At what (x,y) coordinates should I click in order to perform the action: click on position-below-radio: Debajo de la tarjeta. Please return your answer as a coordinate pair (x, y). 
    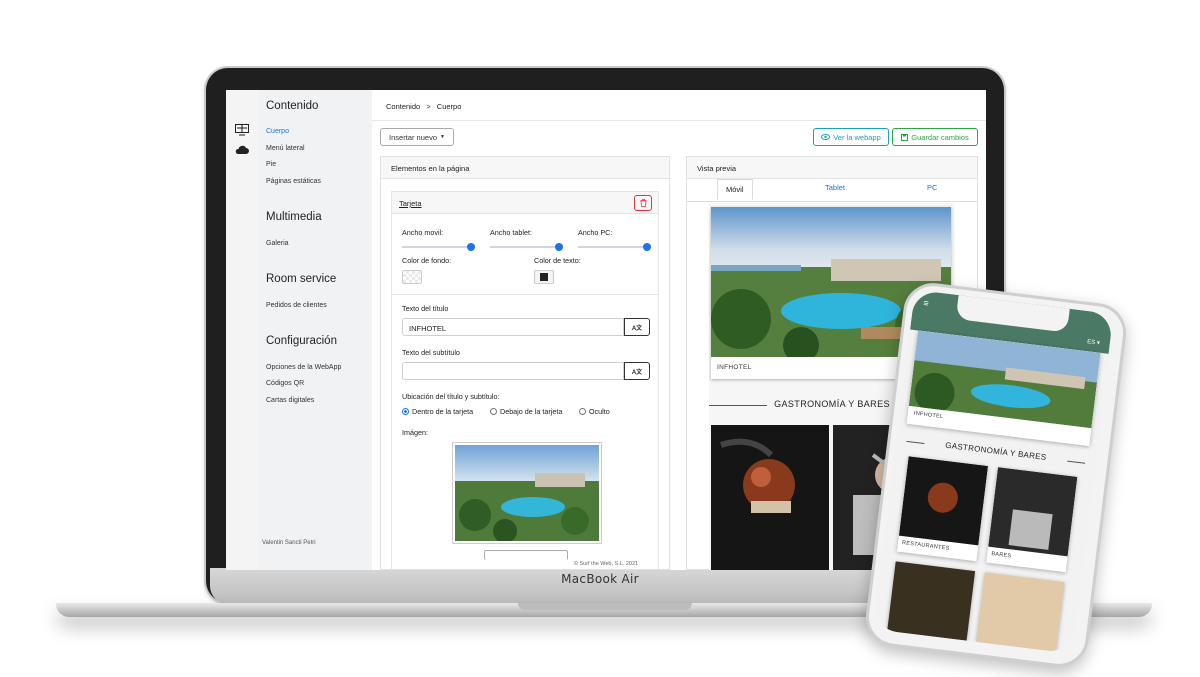
    Looking at the image, I should click on (526, 411).